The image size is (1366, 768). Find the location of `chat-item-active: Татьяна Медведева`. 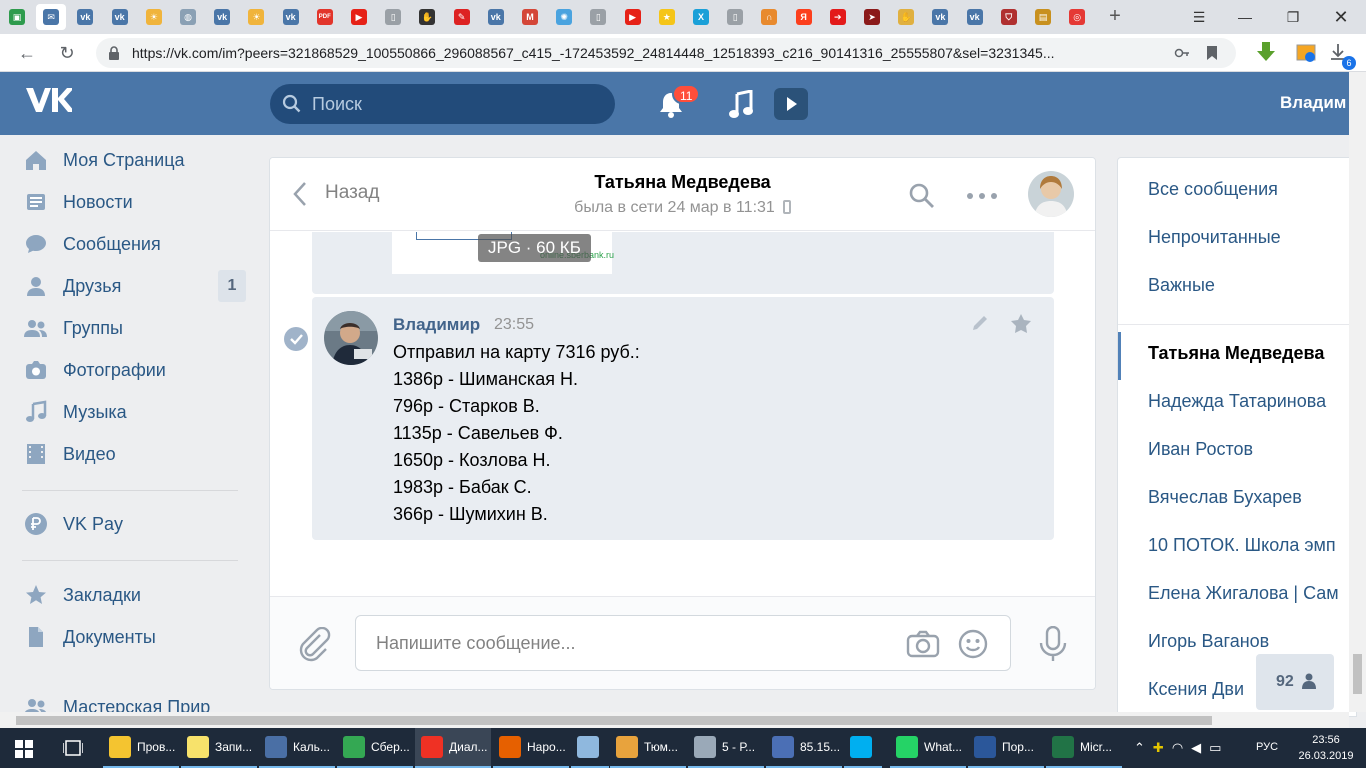

chat-item-active: Татьяна Медведева is located at coordinates (1236, 353).